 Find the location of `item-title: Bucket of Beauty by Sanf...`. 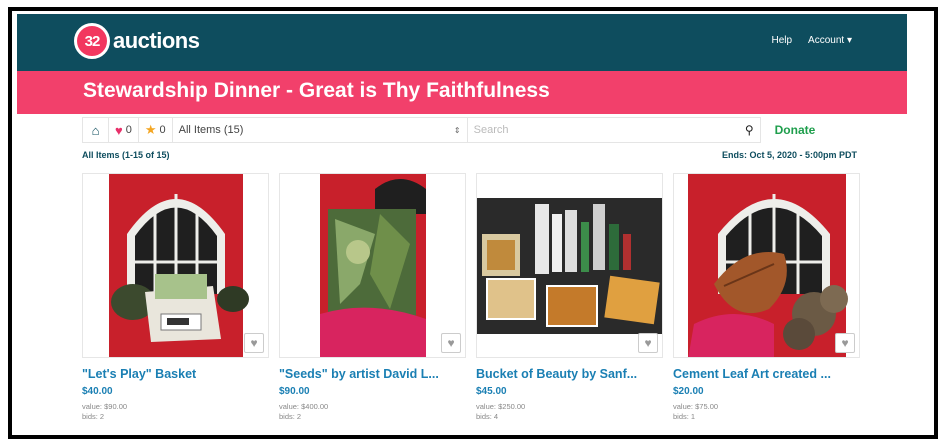

item-title: Bucket of Beauty by Sanf... is located at coordinates (569, 374).